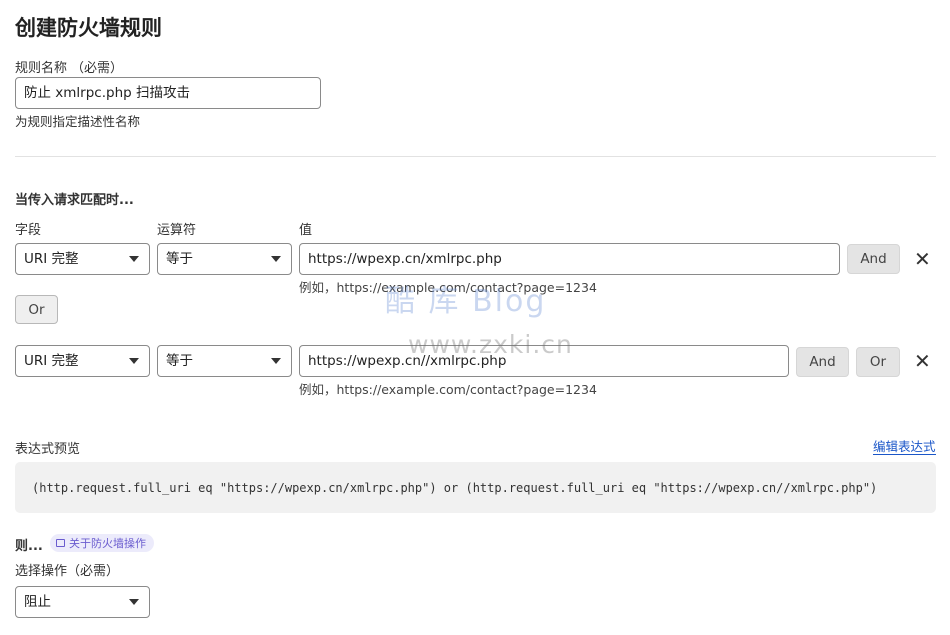 The height and width of the screenshot is (635, 950). I want to click on book-icon, so click(60, 543).